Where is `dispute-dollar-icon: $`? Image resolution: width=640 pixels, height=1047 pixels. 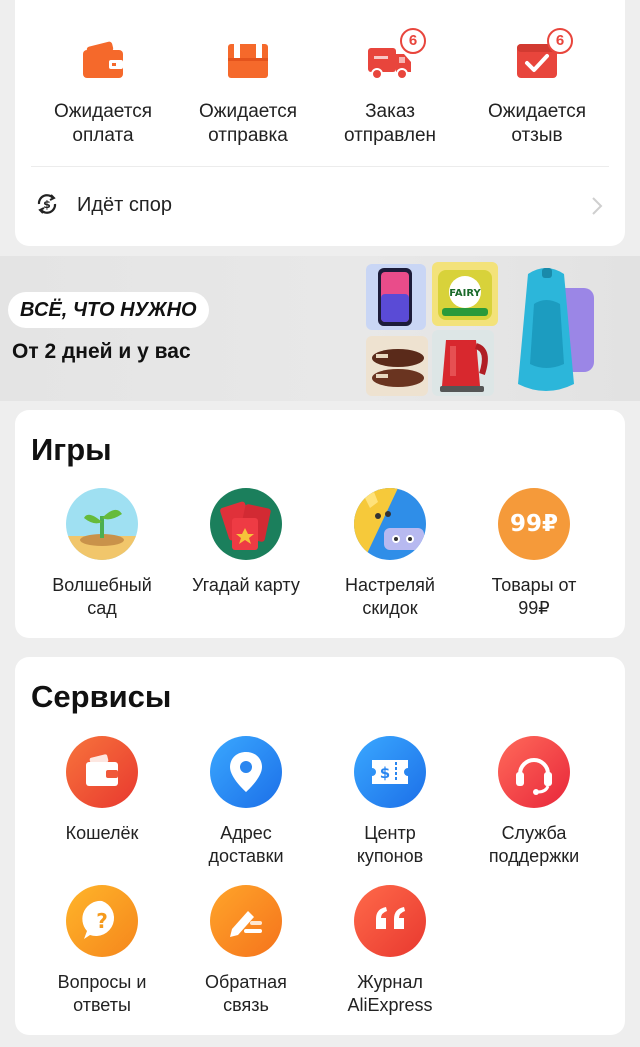 dispute-dollar-icon: $ is located at coordinates (47, 204).